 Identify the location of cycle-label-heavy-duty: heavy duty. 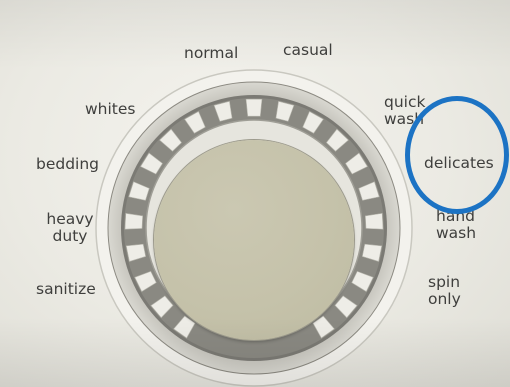
(70, 228).